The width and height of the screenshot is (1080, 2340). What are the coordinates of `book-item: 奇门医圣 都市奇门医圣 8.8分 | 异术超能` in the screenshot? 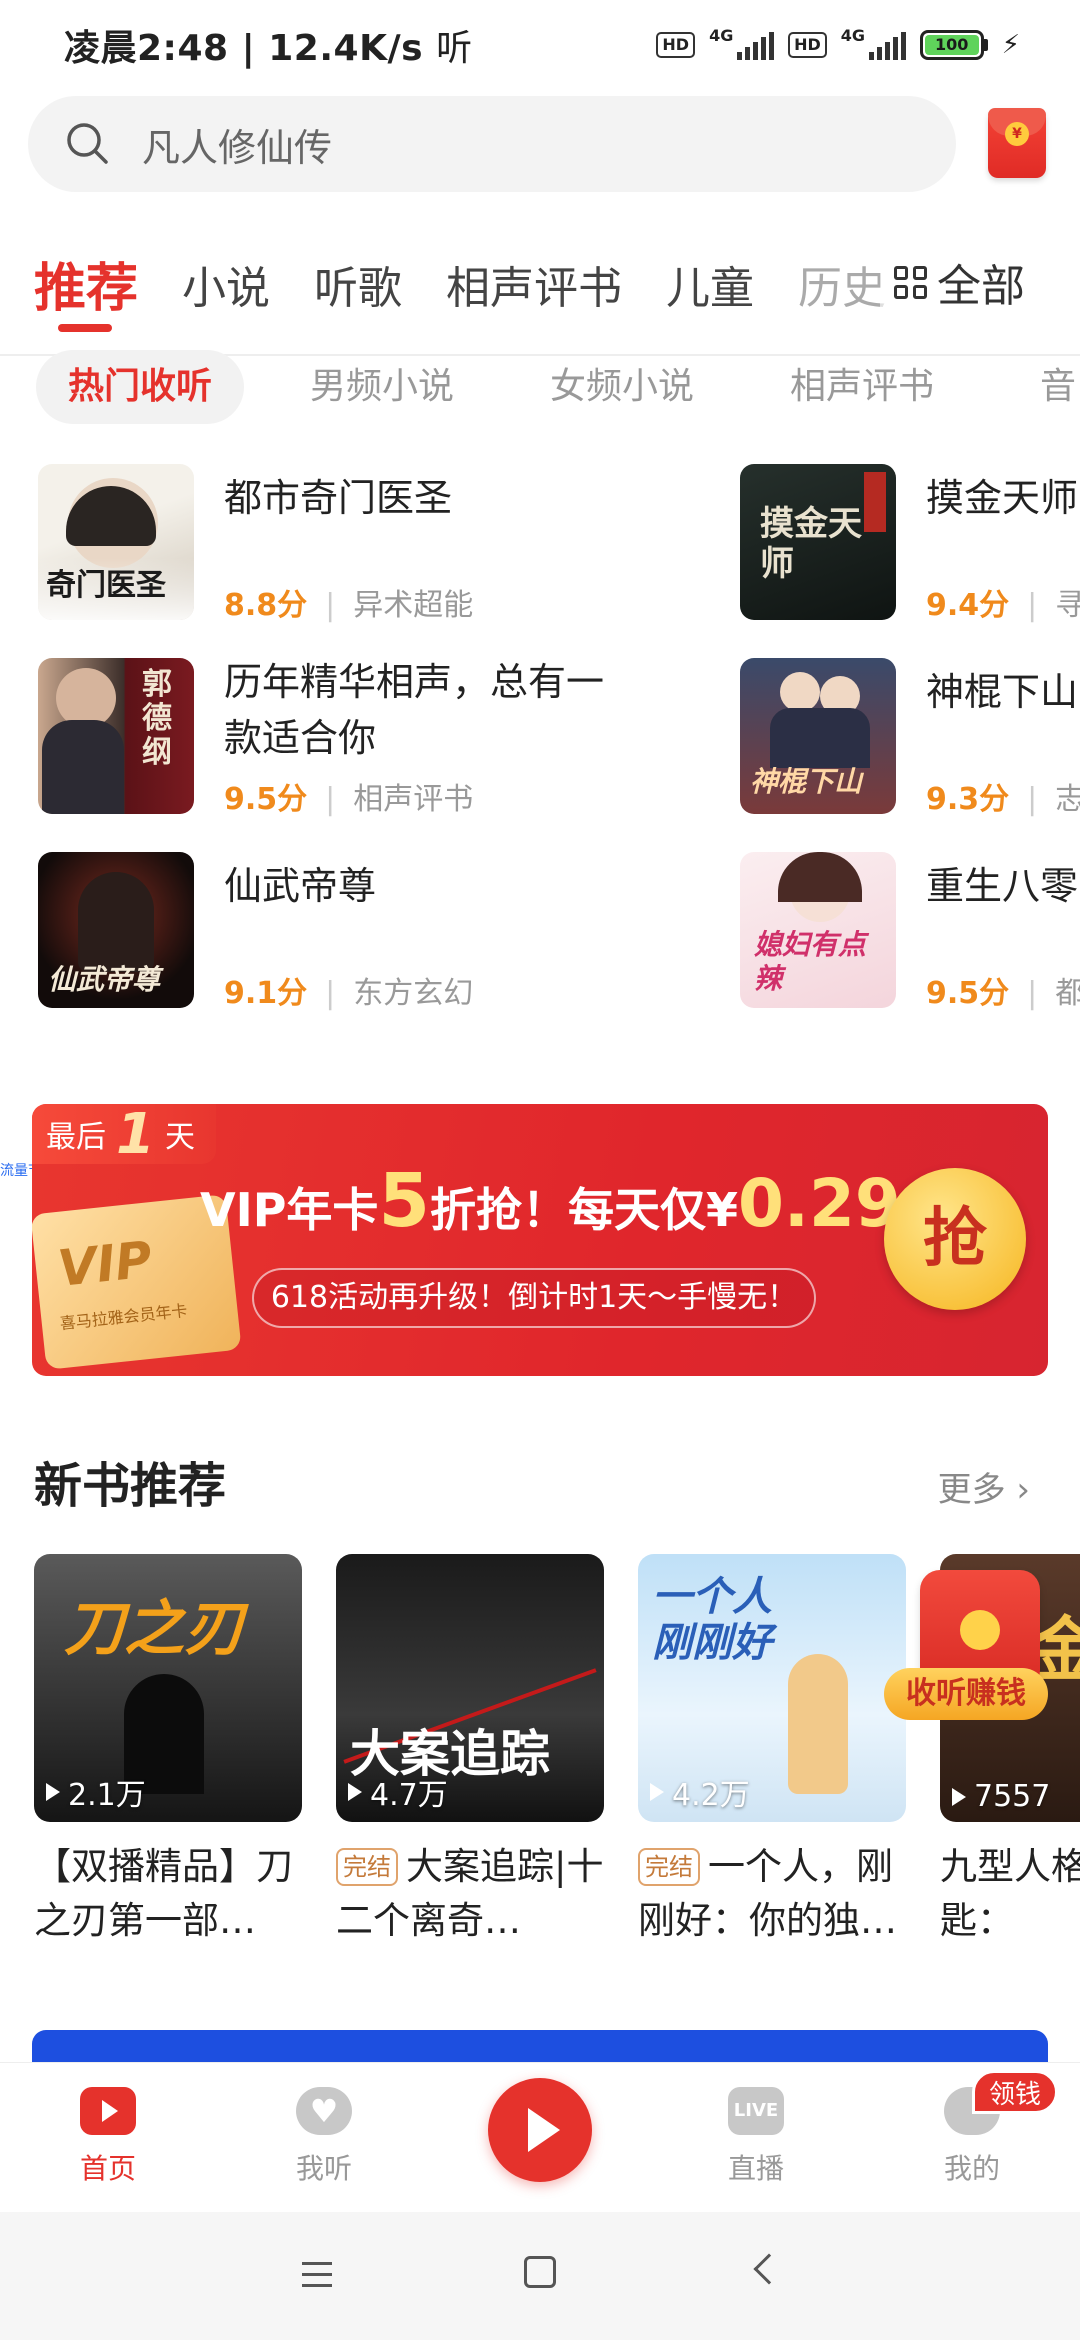 It's located at (358, 544).